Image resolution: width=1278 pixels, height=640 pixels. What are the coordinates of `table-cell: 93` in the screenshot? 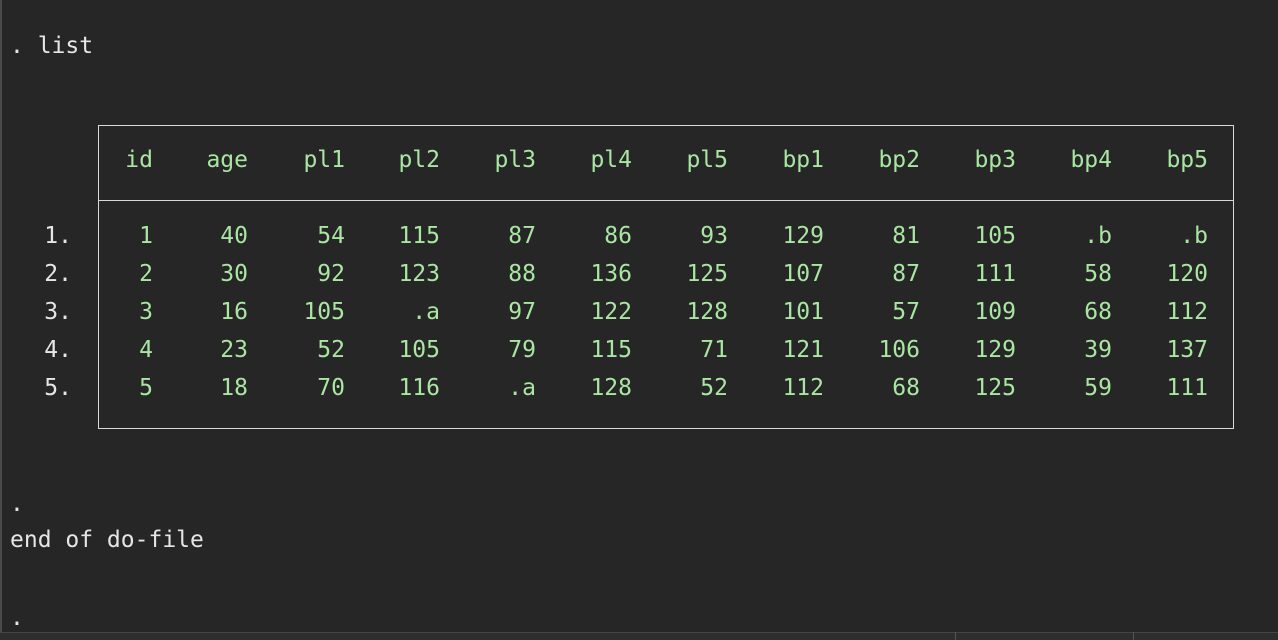 It's located at (714, 236).